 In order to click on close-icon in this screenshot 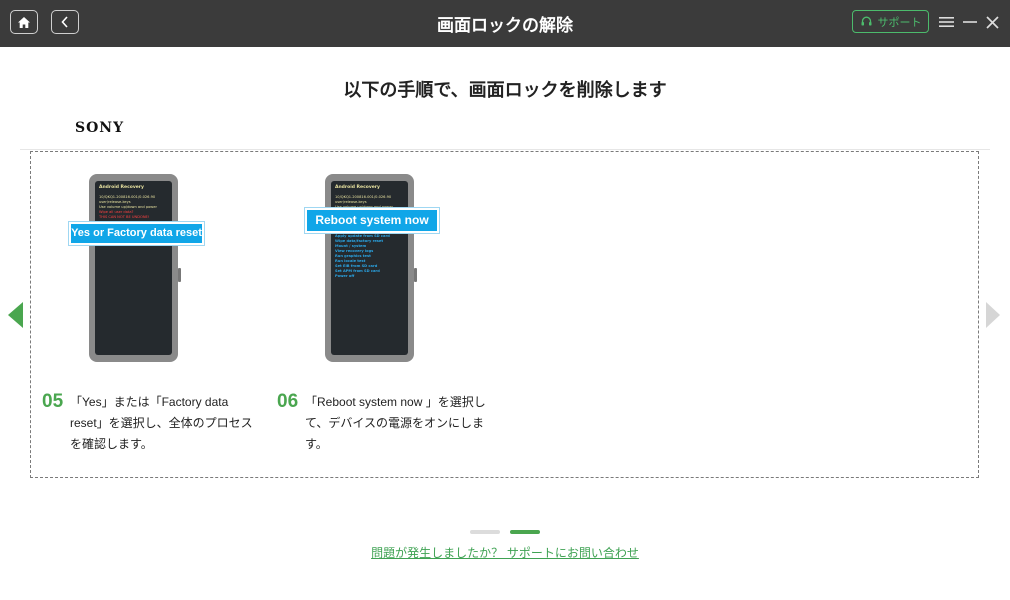, I will do `click(992, 22)`.